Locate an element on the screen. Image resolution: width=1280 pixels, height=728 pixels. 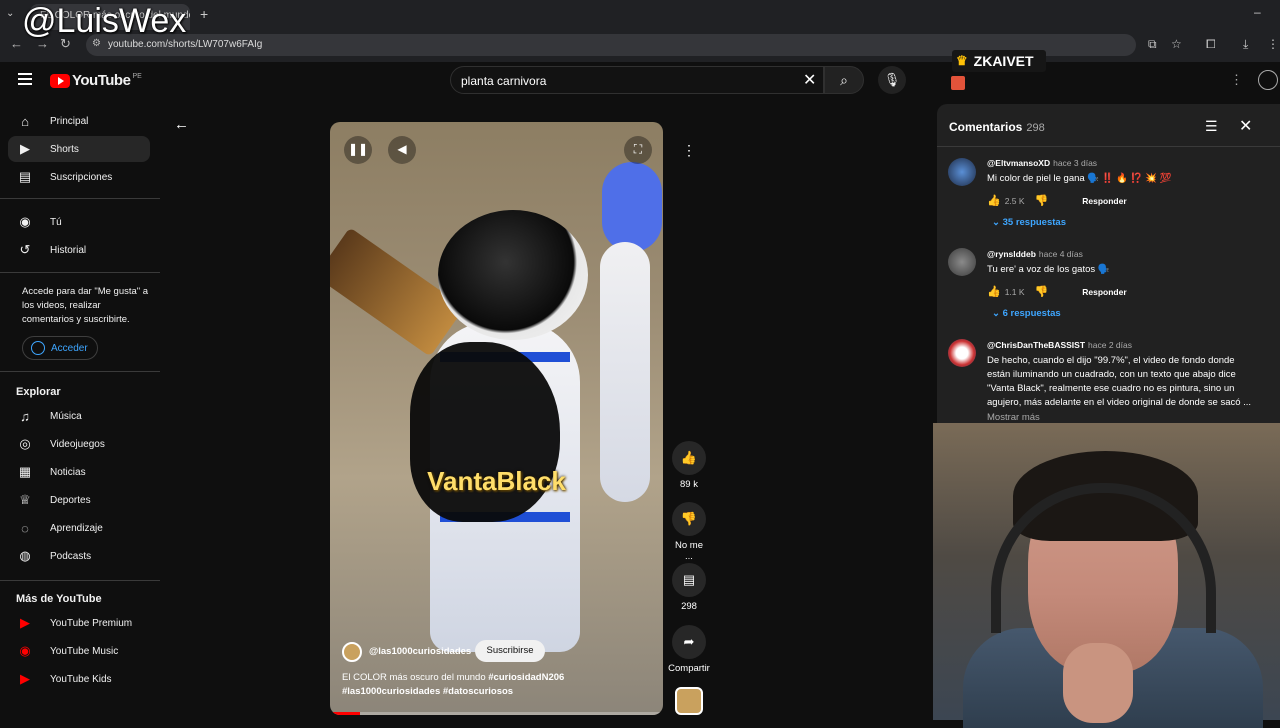
share-icon: ➦ is located at coordinates (689, 642).